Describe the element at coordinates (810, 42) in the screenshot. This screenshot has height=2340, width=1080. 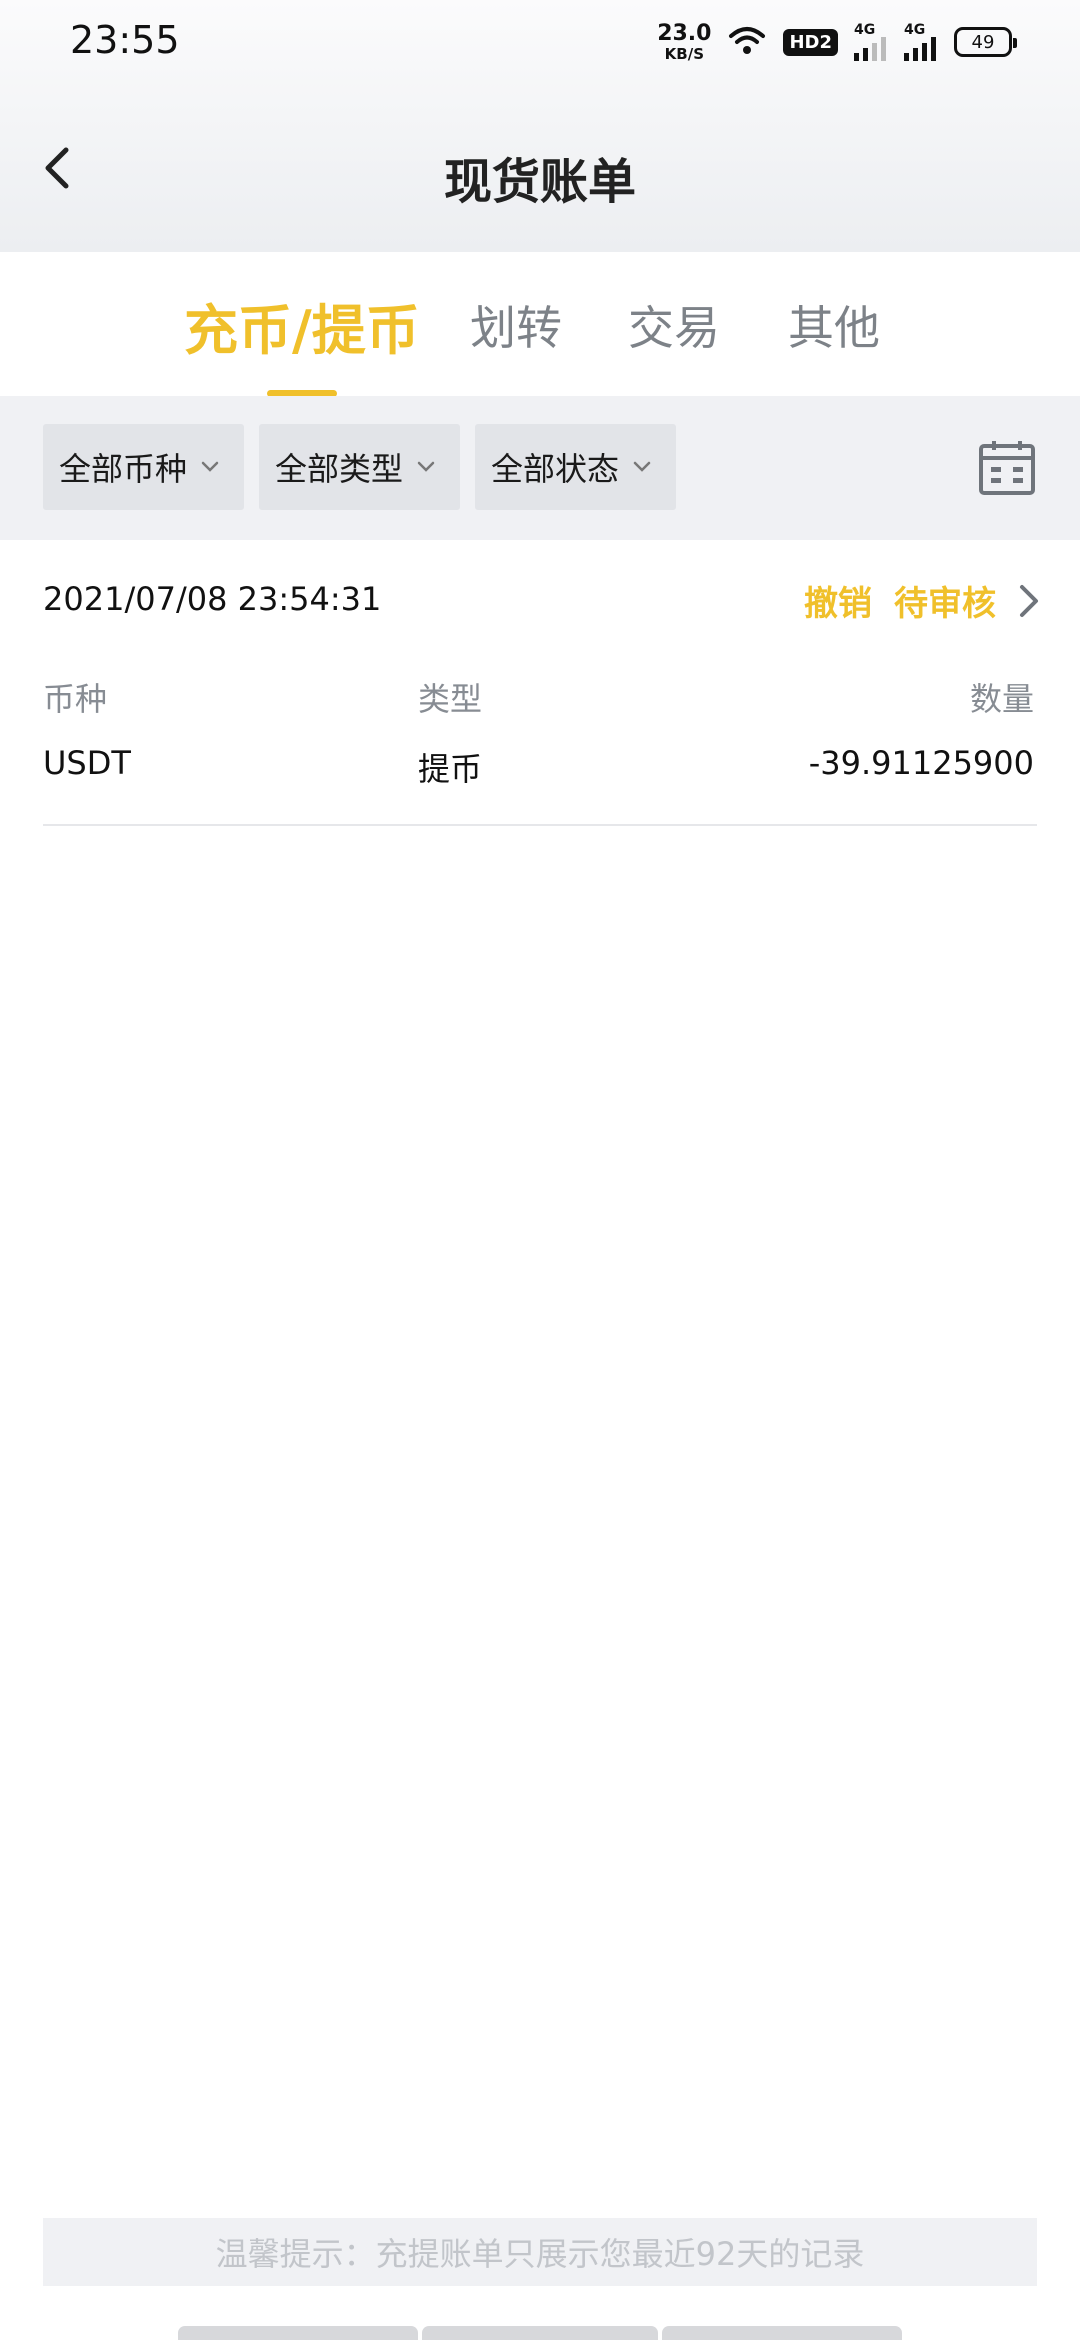
I see `hd-badge: HD2` at that location.